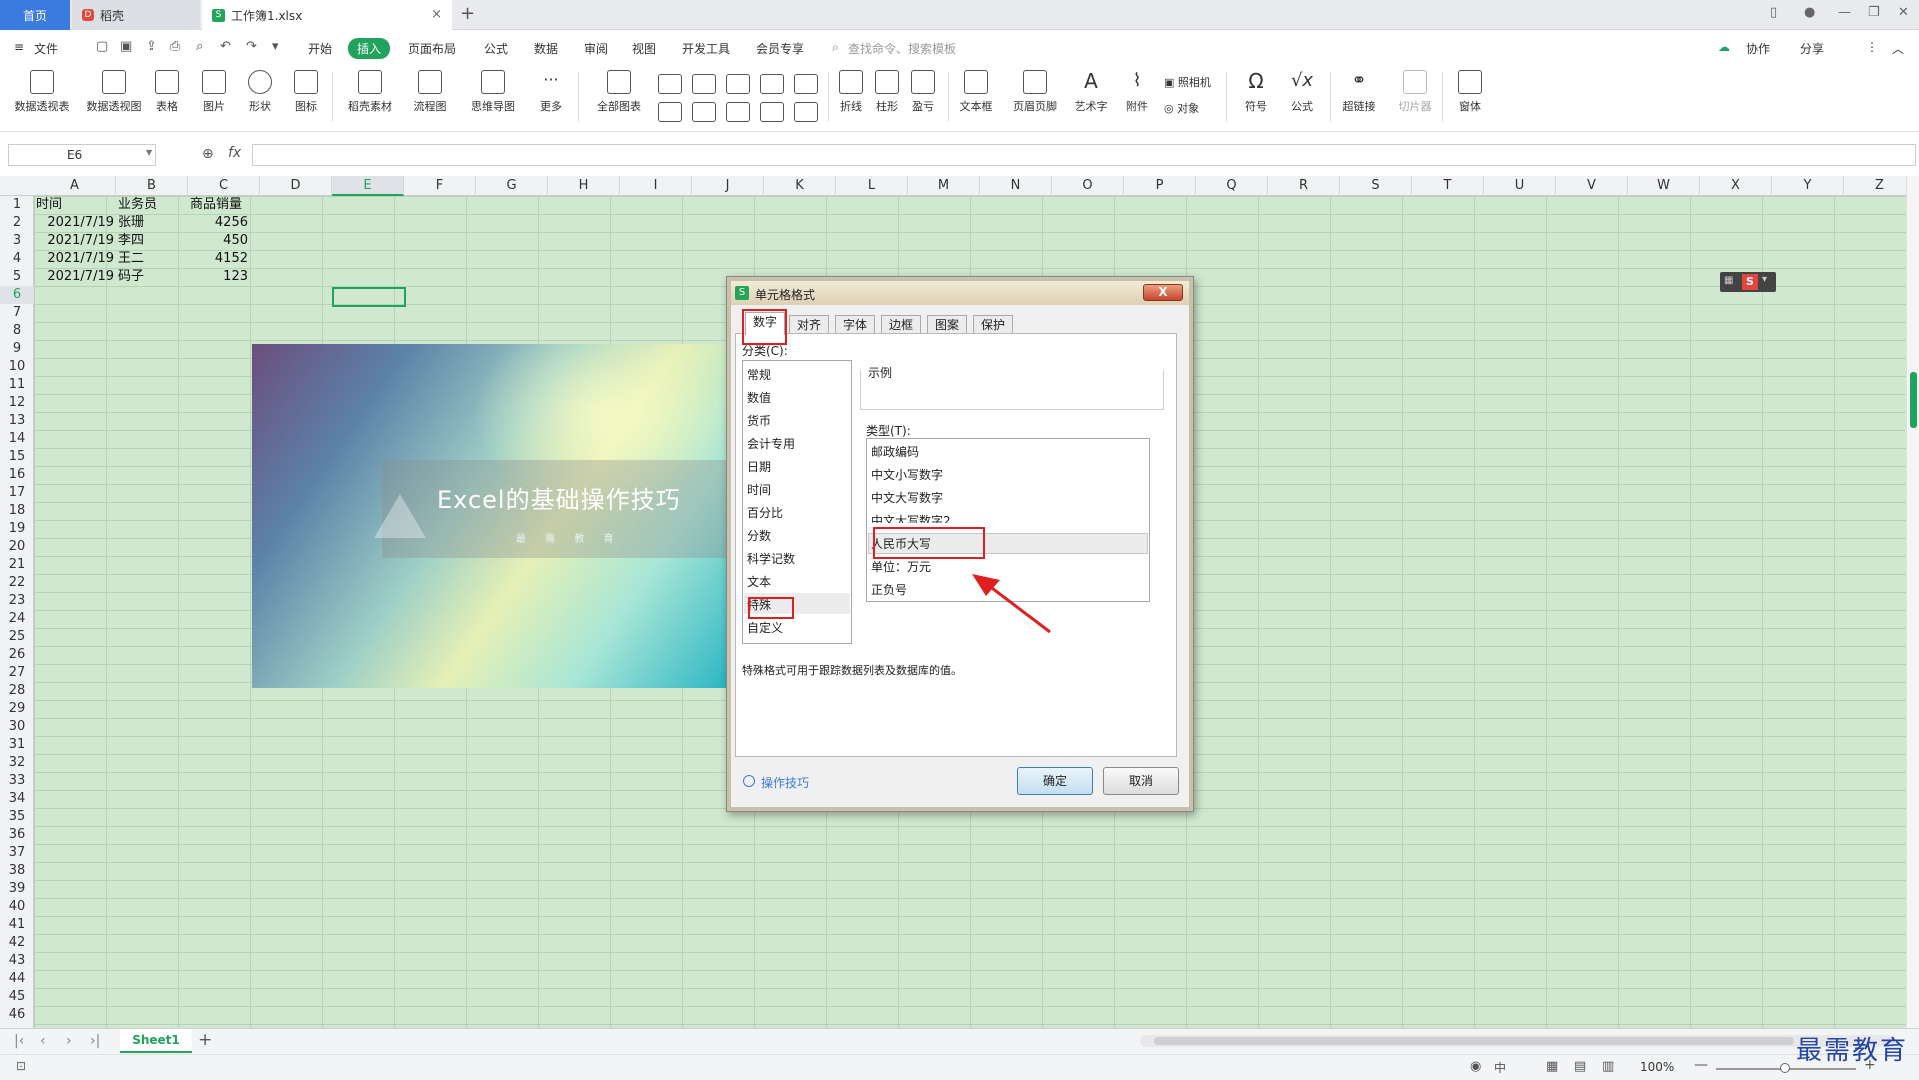 The image size is (1919, 1080). Describe the element at coordinates (855, 325) in the screenshot. I see `tab-font: 字体` at that location.